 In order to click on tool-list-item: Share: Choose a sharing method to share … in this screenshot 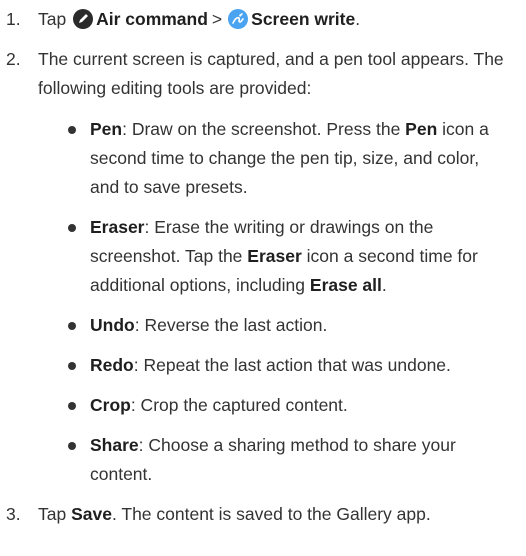, I will do `click(289, 460)`.